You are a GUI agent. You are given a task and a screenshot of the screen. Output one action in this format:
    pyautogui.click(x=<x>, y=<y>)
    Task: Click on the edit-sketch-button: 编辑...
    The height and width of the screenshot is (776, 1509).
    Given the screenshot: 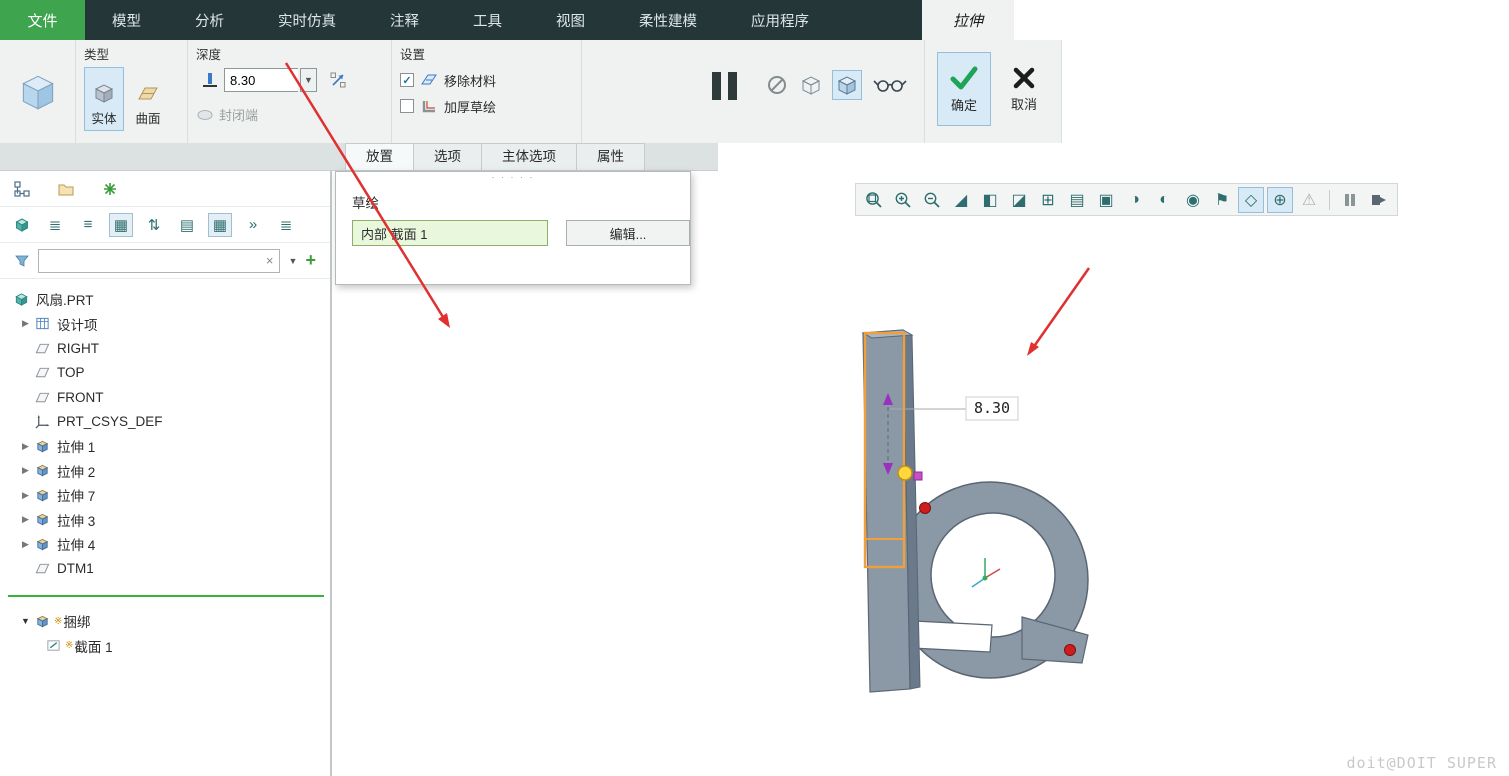 What is the action you would take?
    pyautogui.click(x=628, y=233)
    